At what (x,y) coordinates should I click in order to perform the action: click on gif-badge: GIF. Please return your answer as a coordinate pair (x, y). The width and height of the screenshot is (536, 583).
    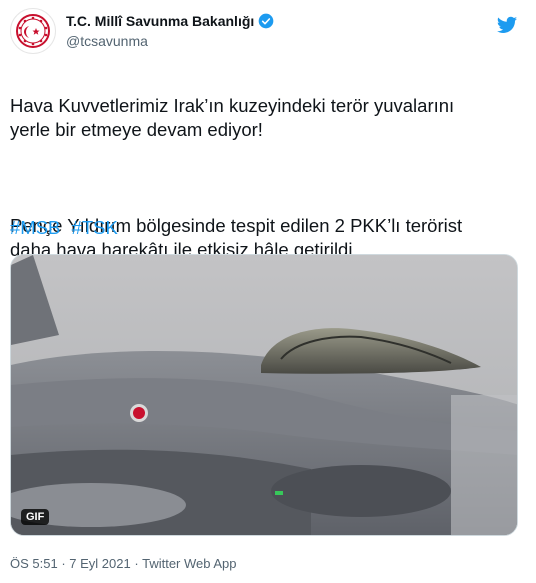
    Looking at the image, I should click on (35, 517).